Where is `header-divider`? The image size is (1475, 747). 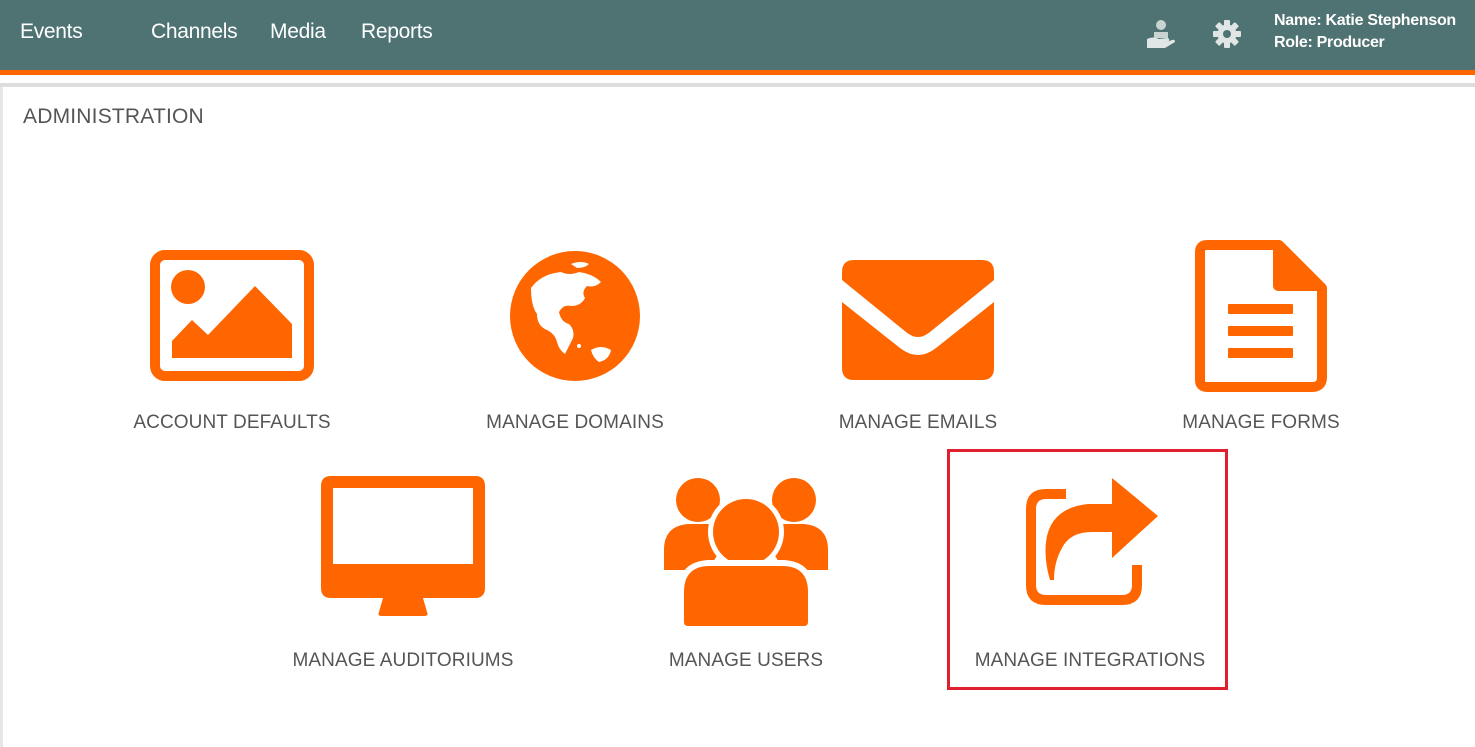 header-divider is located at coordinates (737, 85).